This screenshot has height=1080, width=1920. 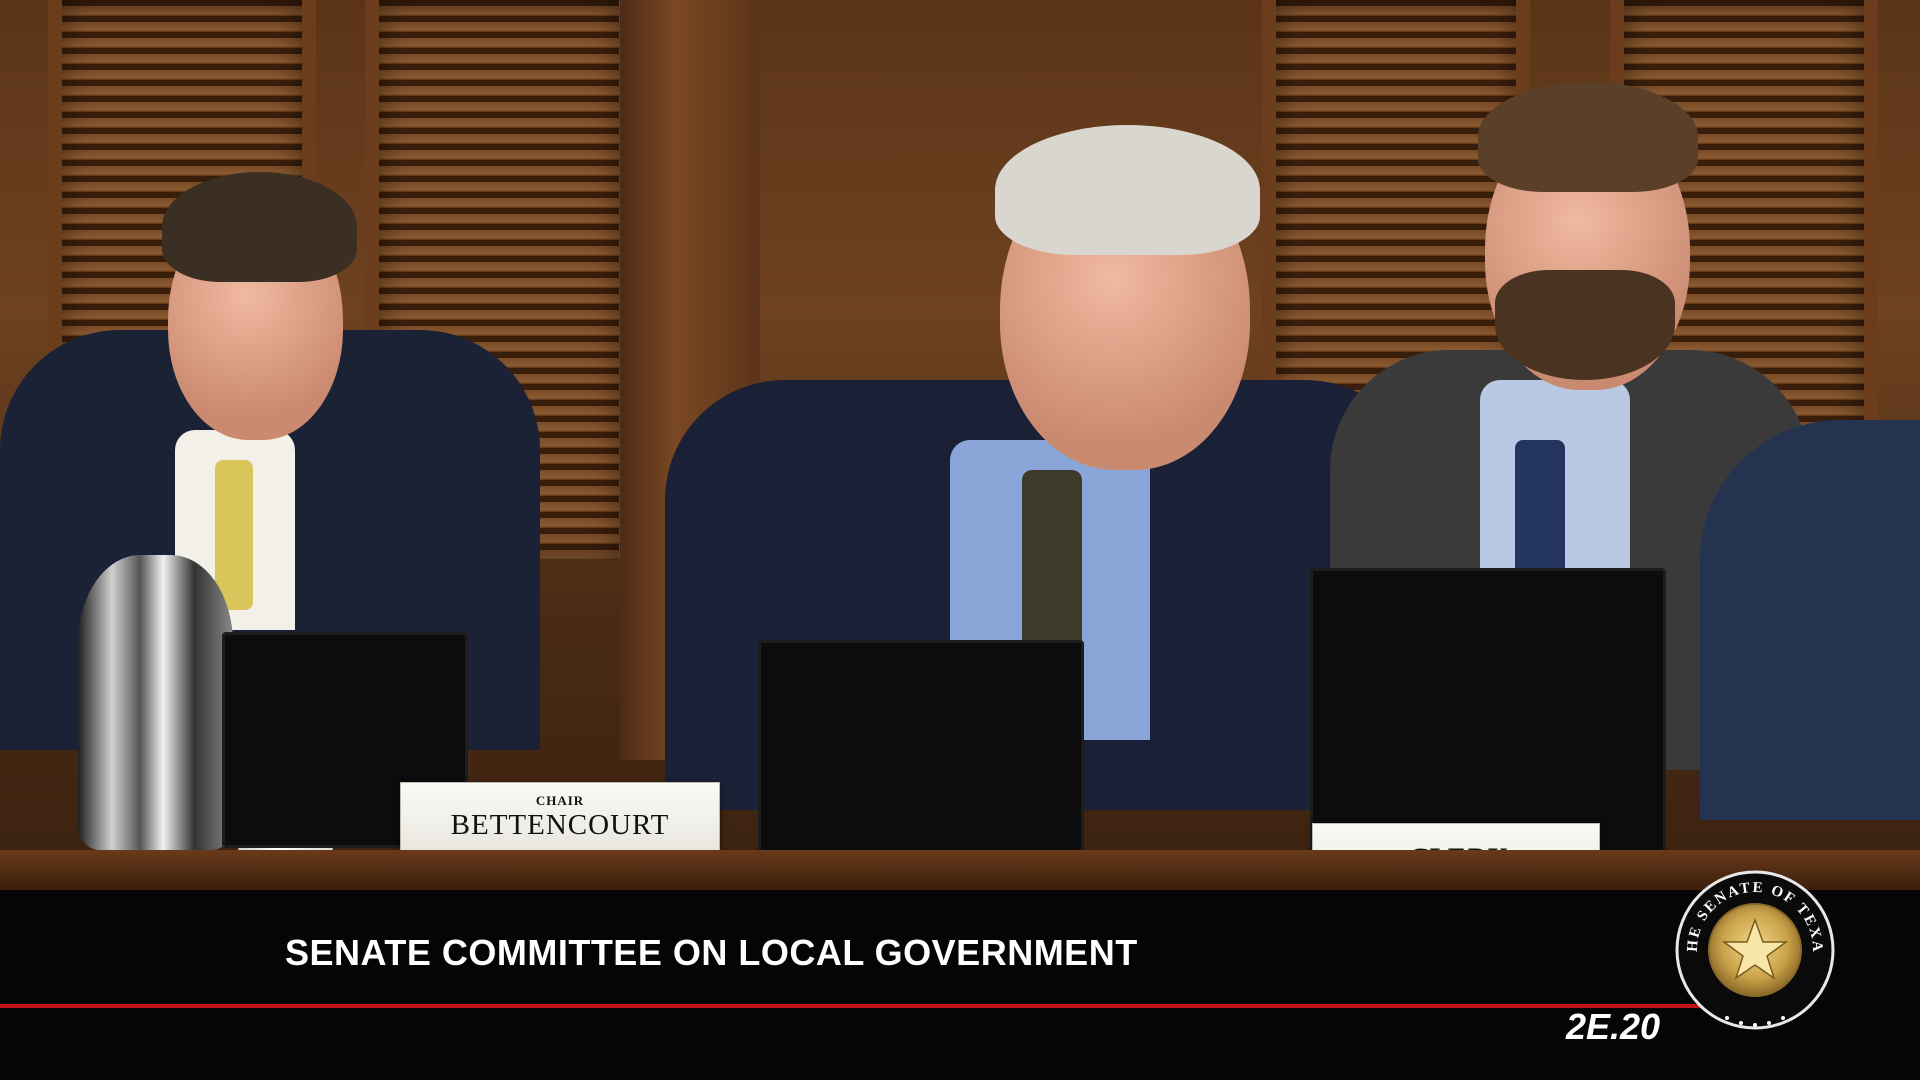 What do you see at coordinates (900, 1006) in the screenshot?
I see `chyron-red-rule` at bounding box center [900, 1006].